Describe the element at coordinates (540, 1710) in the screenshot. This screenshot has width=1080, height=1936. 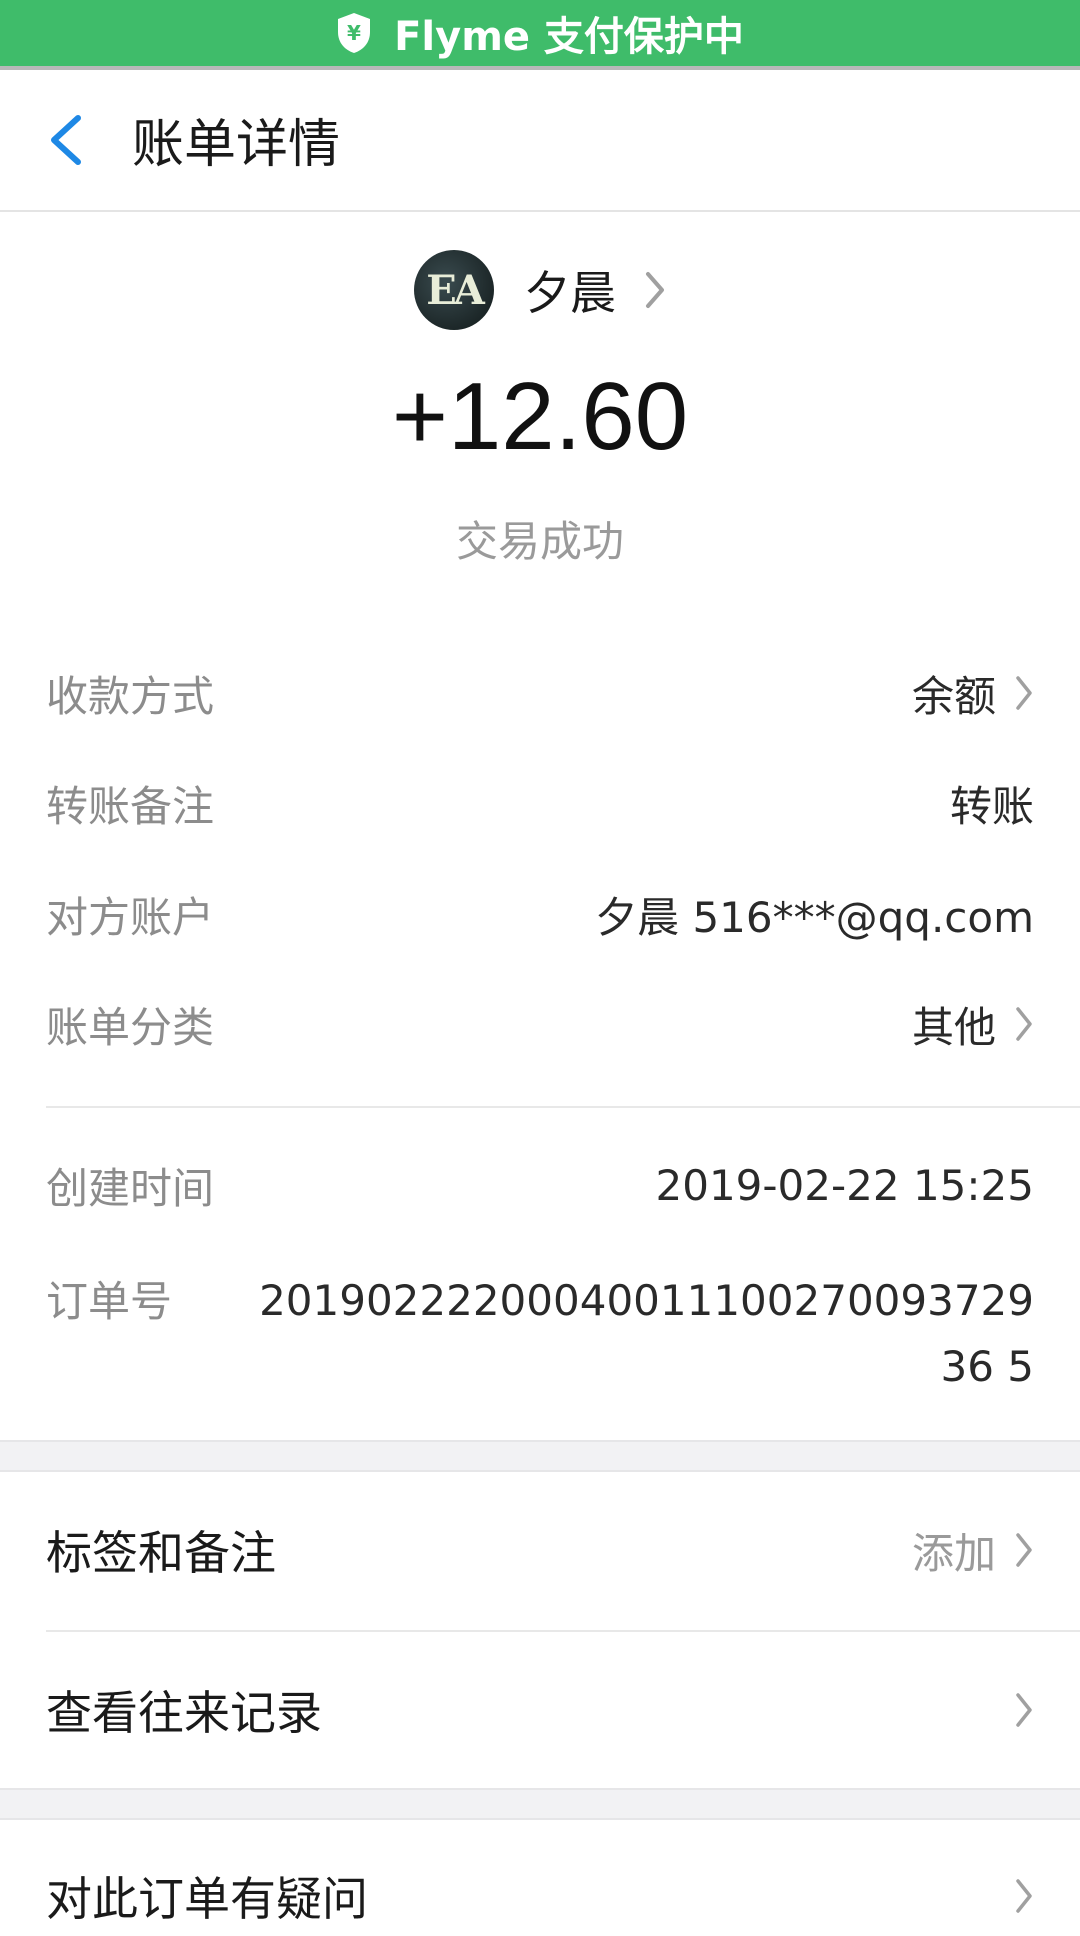
I see `view-history-button: 查看往来记录` at that location.